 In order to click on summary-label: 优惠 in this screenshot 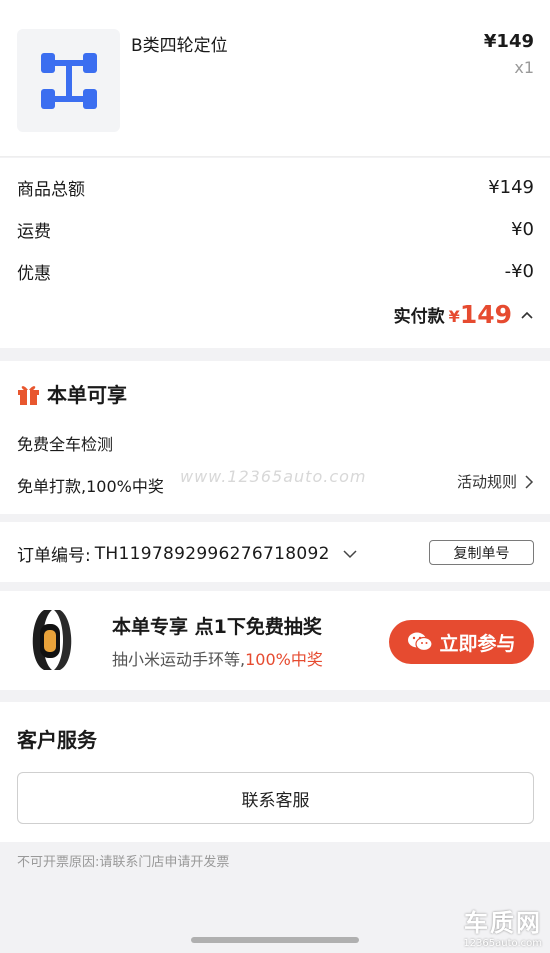, I will do `click(34, 273)`.